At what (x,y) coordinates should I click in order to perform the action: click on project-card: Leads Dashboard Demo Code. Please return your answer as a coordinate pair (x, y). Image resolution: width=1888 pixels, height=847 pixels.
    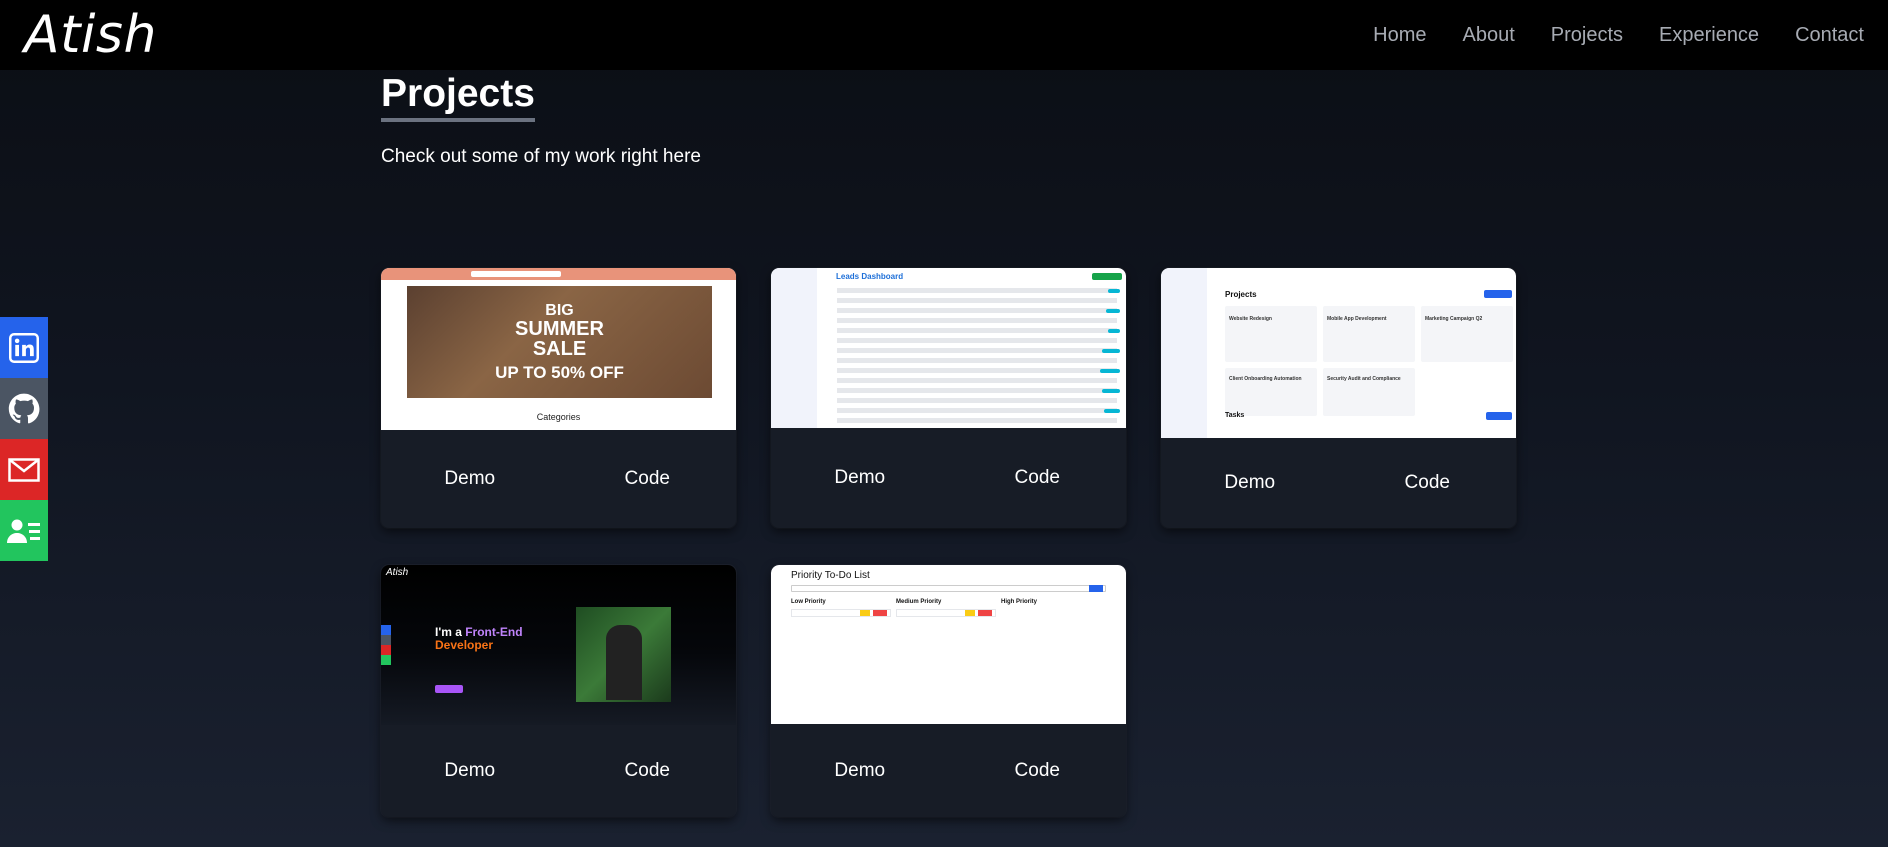
    Looking at the image, I should click on (948, 398).